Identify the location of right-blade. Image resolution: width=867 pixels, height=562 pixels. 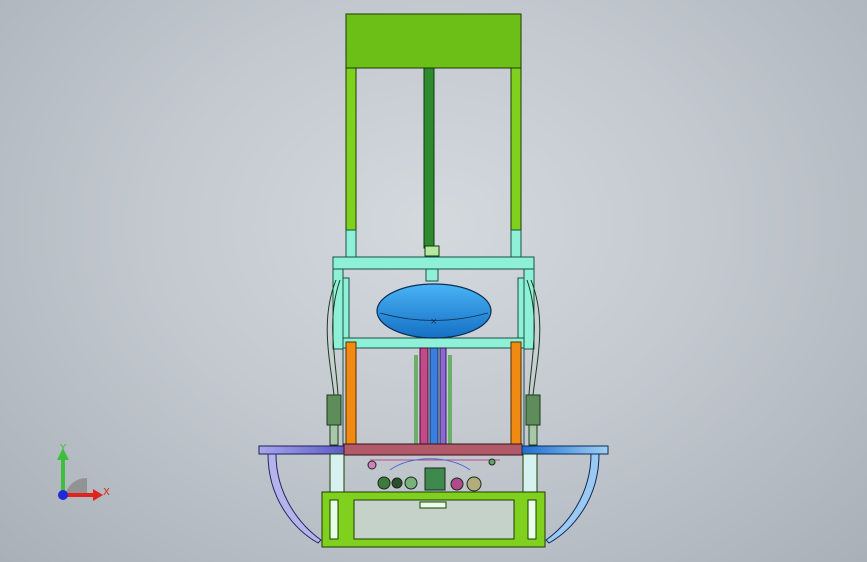
(572, 498).